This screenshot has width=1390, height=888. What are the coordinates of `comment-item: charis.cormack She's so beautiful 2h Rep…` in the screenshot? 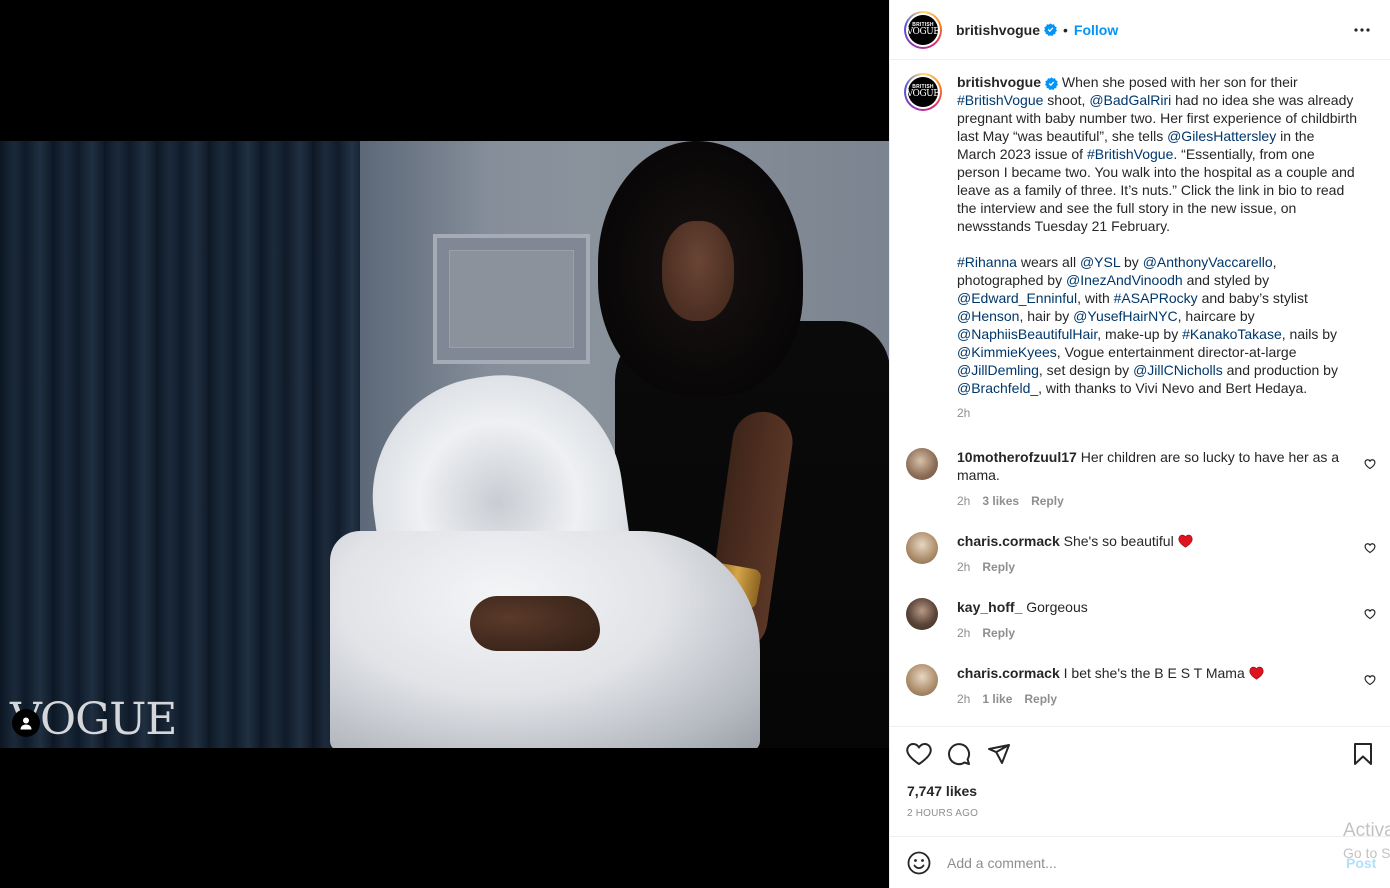 It's located at (1141, 554).